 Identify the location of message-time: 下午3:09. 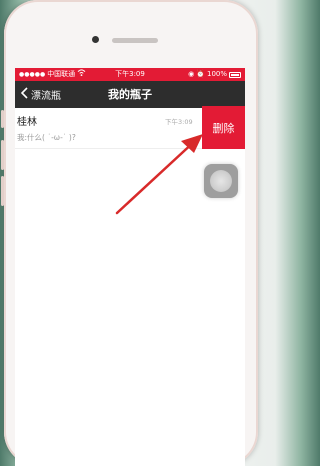
(179, 122).